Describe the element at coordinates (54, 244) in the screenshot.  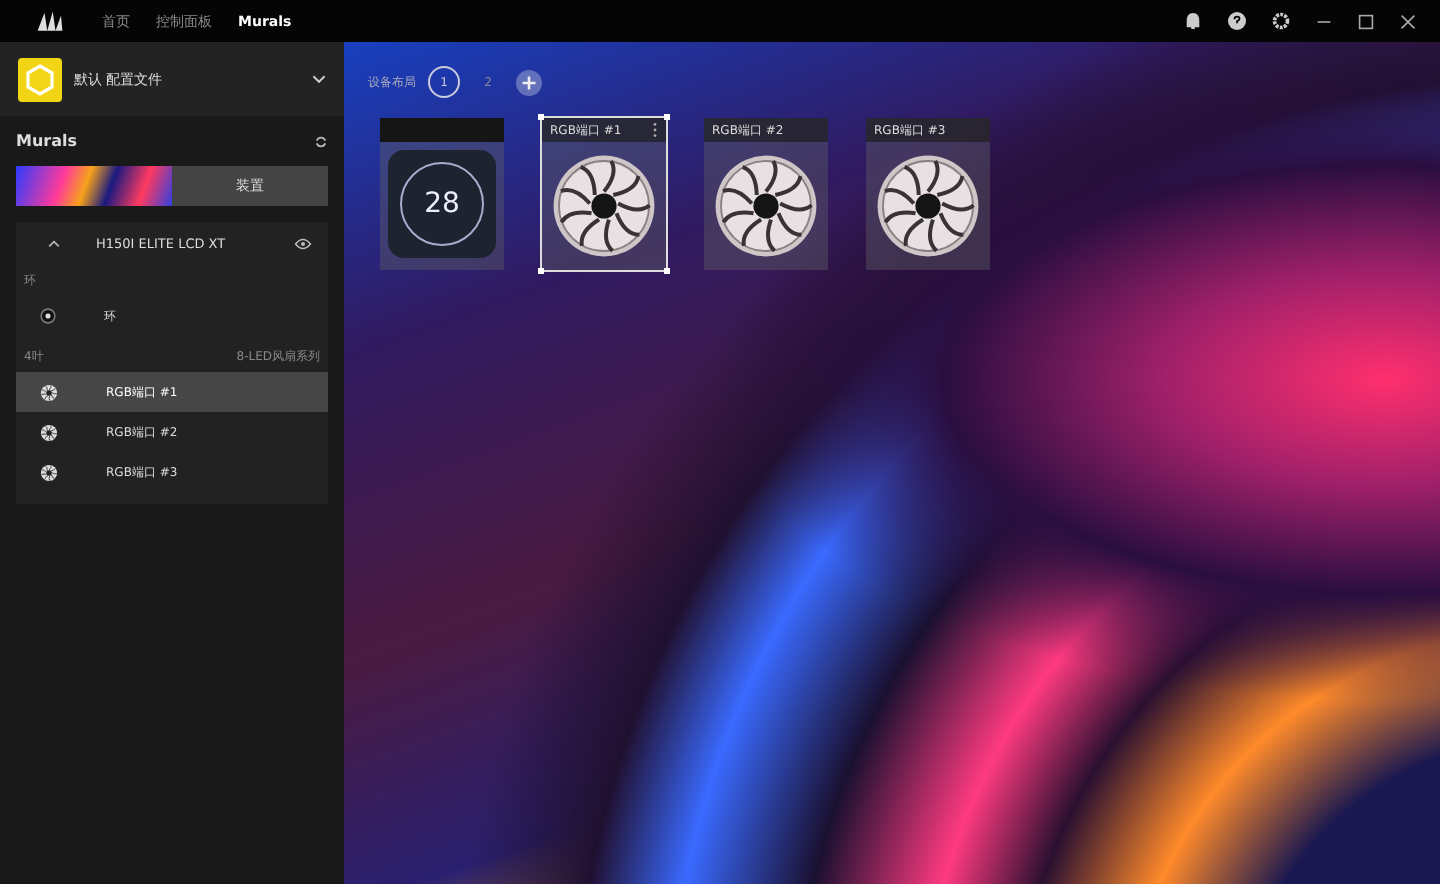
I see `caret-up-icon` at that location.